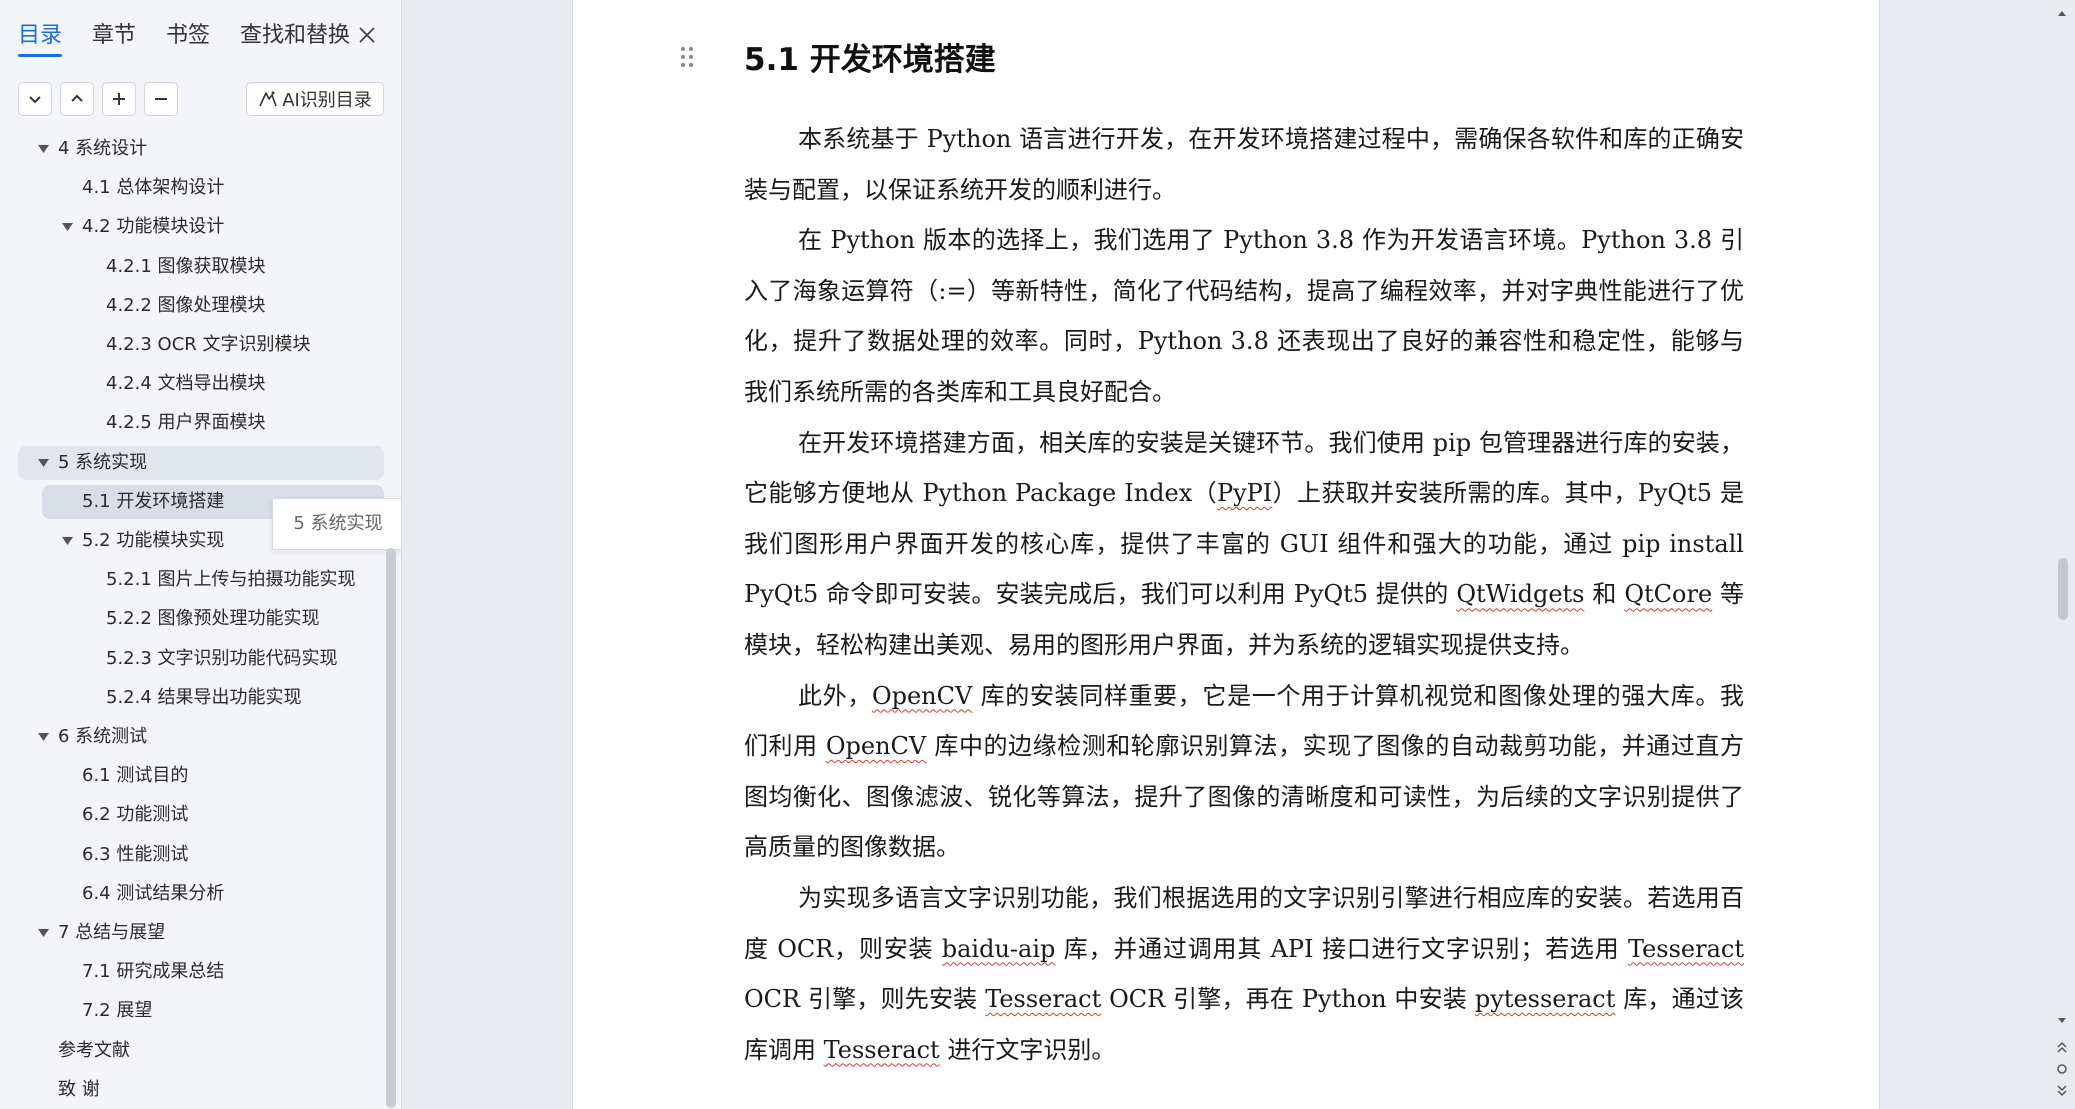 Image resolution: width=2075 pixels, height=1109 pixels. Describe the element at coordinates (336, 524) in the screenshot. I see `toc-tooltip: 5 系统实现` at that location.